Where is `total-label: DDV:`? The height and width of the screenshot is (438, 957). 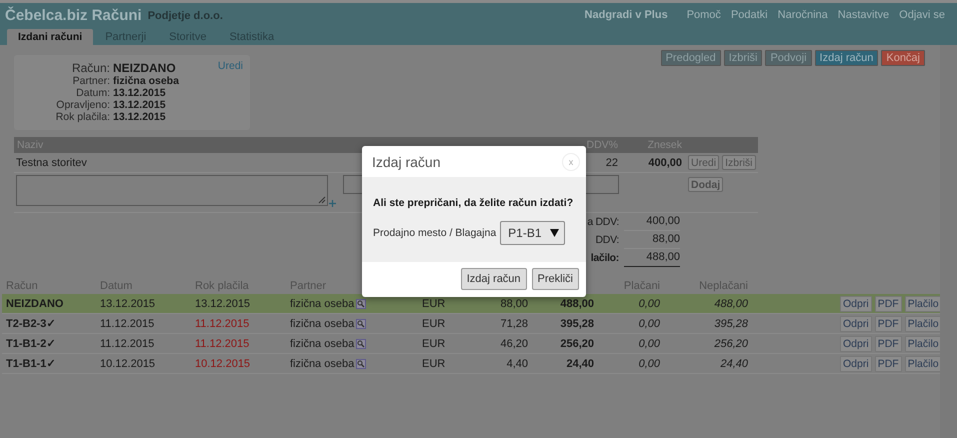 total-label: DDV: is located at coordinates (608, 240).